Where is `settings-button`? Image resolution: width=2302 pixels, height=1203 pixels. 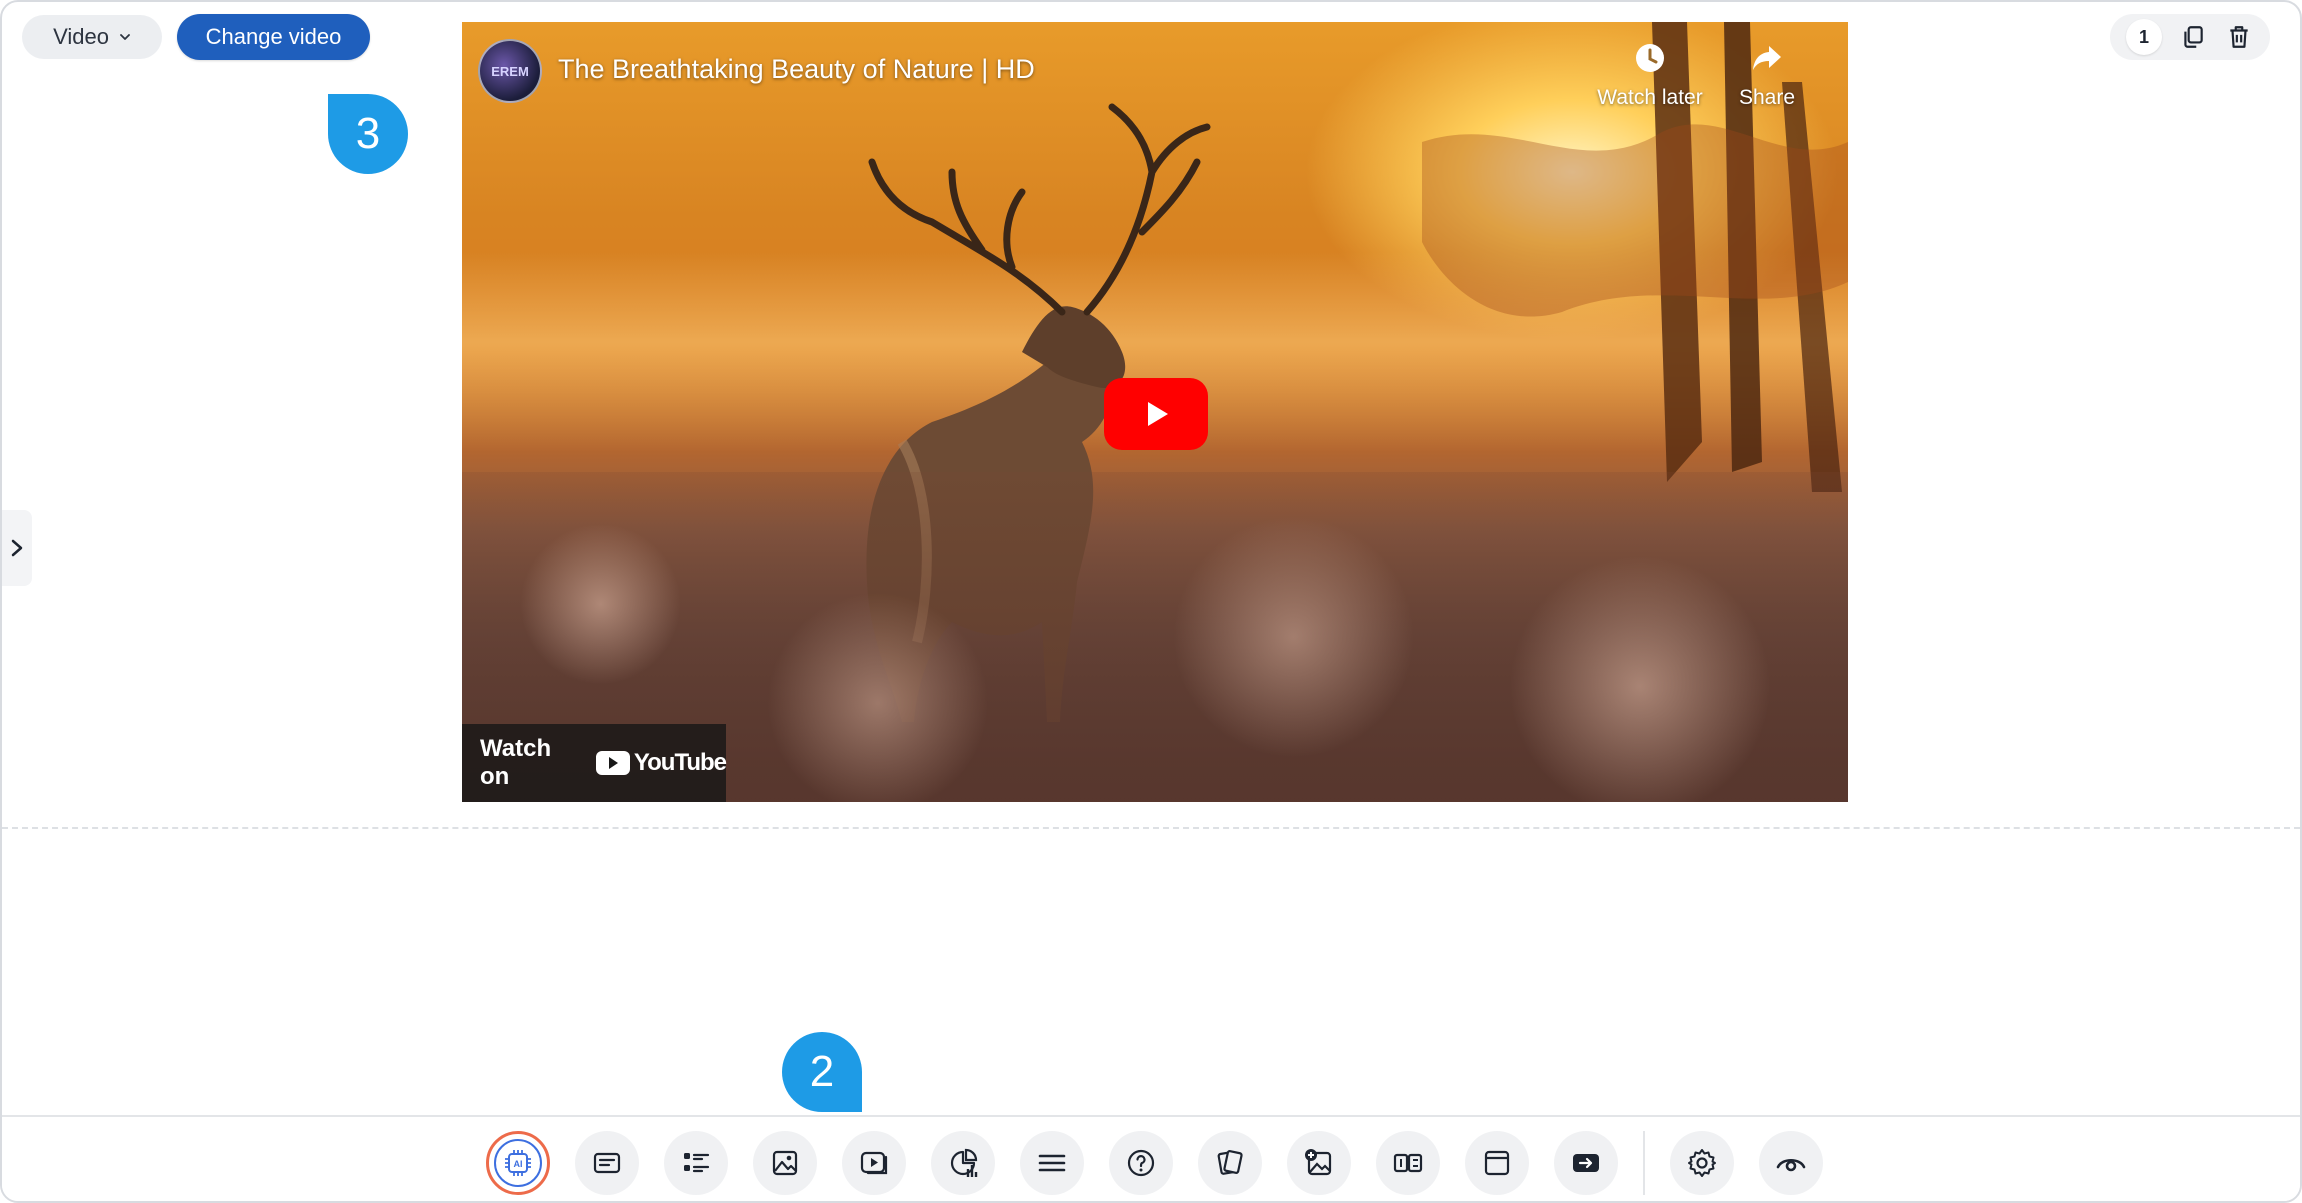
settings-button is located at coordinates (1702, 1163).